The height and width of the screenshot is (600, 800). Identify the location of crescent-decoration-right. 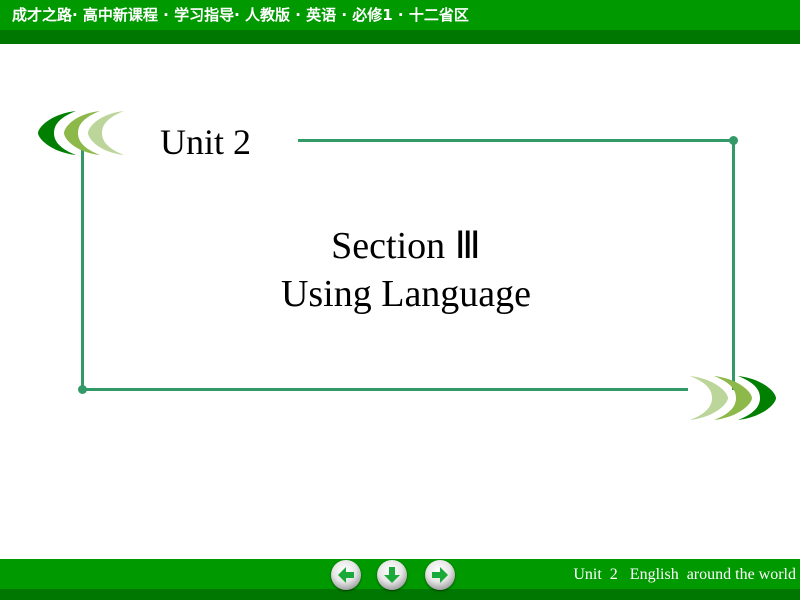
(733, 398).